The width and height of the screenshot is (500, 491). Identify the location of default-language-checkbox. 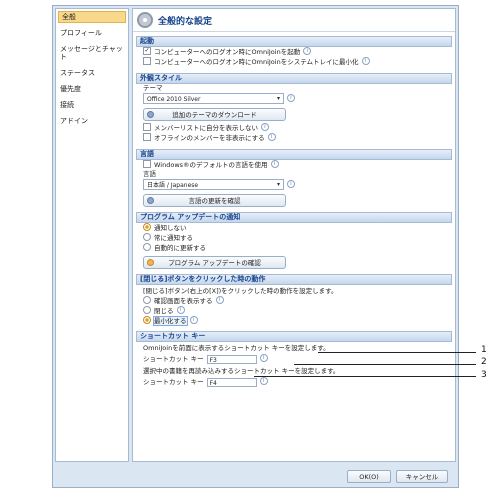
(147, 164).